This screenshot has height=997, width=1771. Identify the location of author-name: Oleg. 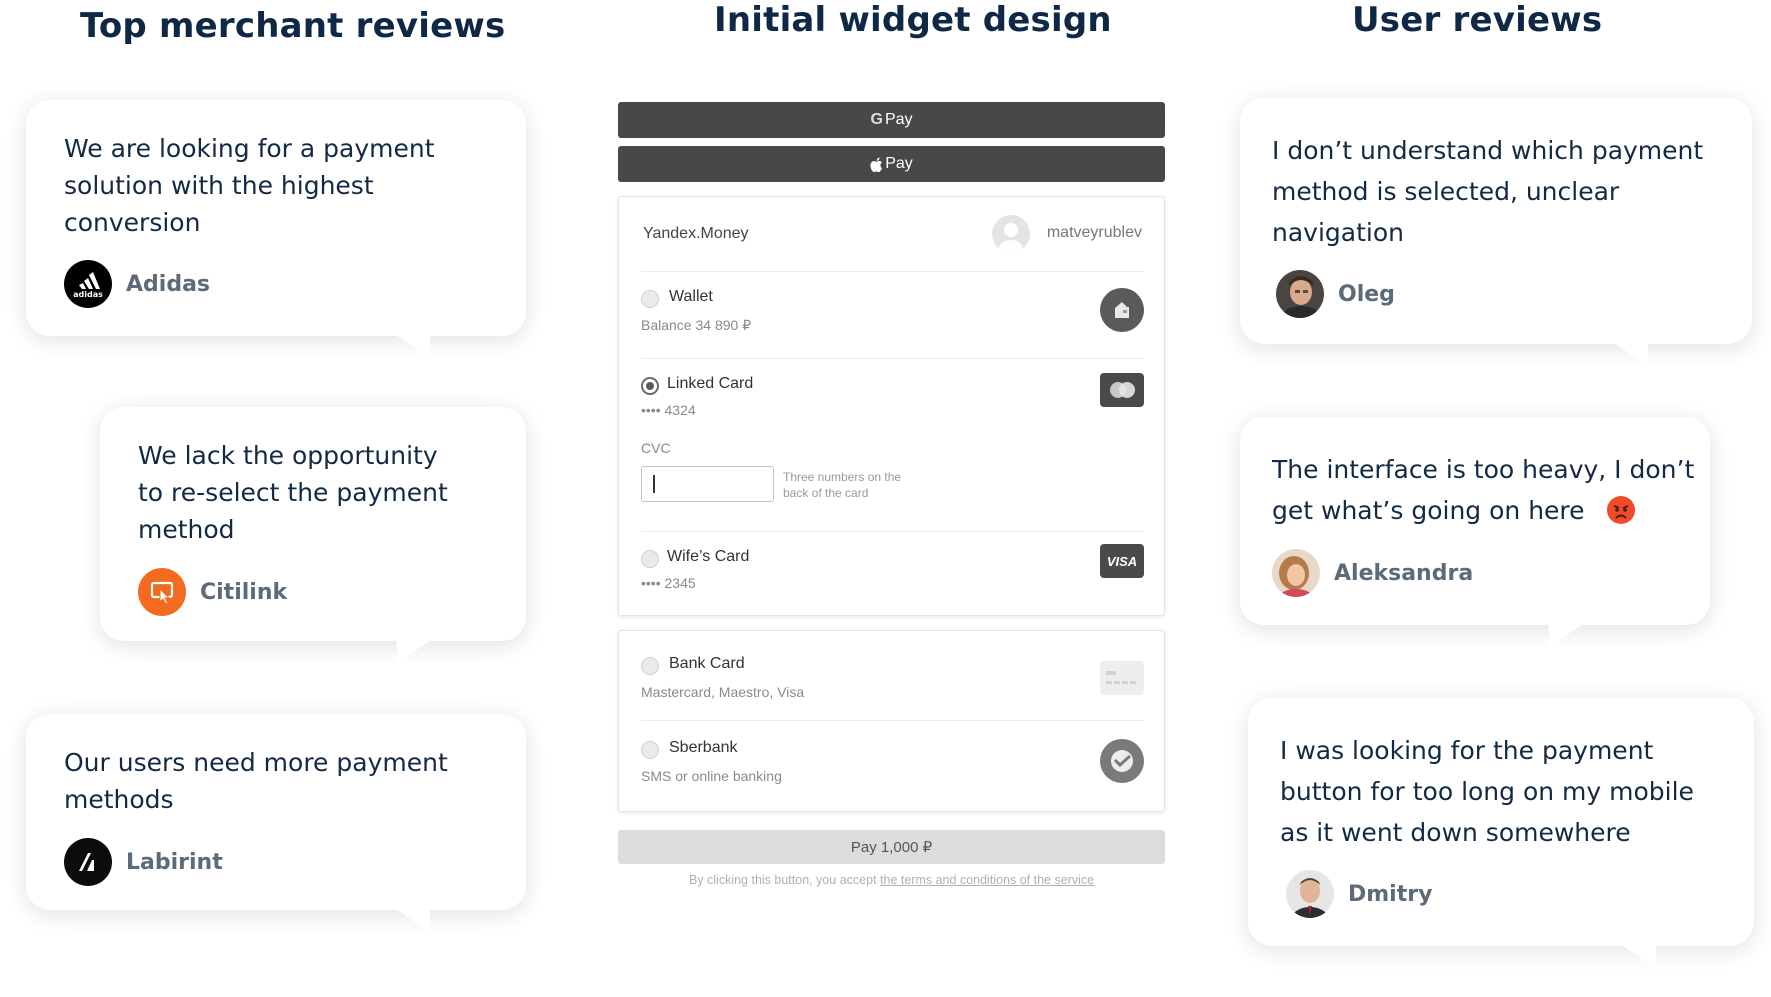
(1366, 294).